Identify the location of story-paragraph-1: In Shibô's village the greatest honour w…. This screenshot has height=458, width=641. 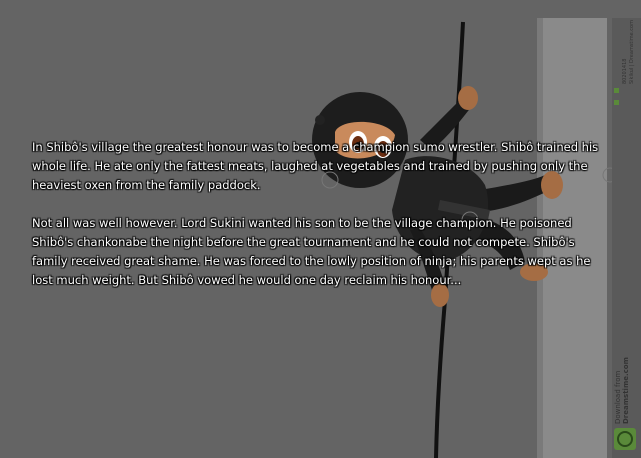
(315, 166).